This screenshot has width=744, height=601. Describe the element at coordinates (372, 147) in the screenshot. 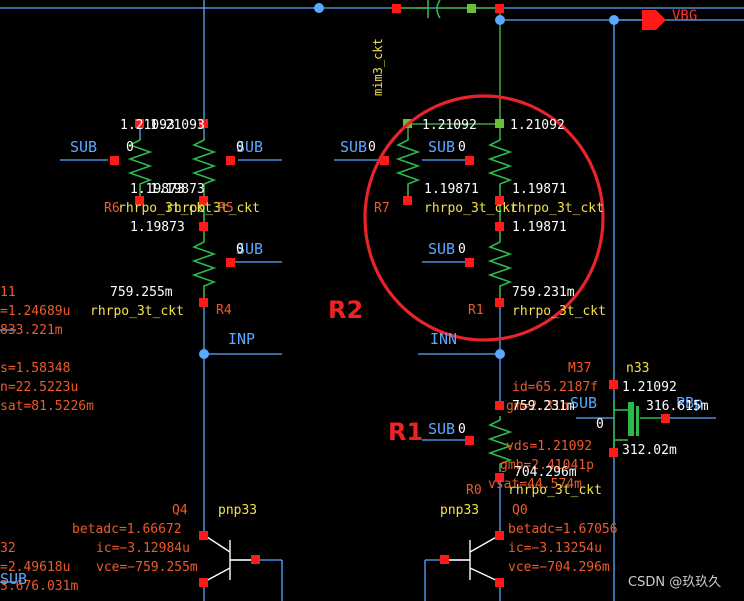

I see `zero-4: 0` at that location.